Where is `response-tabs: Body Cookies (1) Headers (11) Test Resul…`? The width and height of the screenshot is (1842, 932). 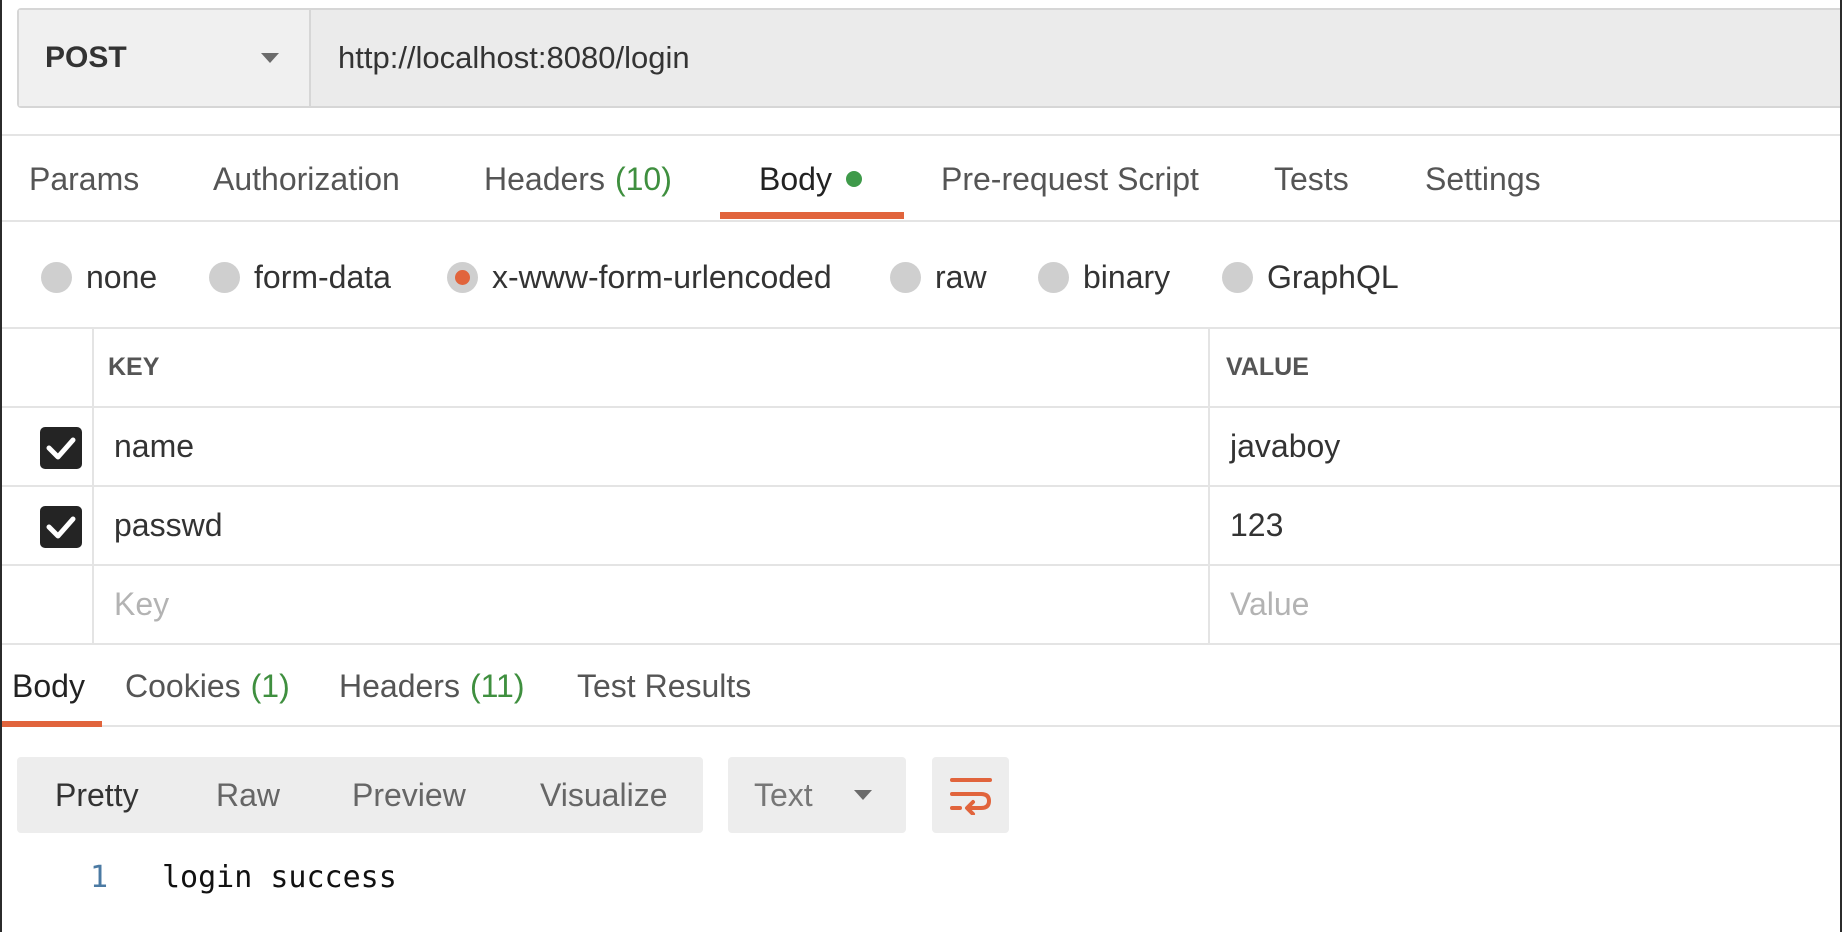 response-tabs: Body Cookies (1) Headers (11) Test Resul… is located at coordinates (921, 686).